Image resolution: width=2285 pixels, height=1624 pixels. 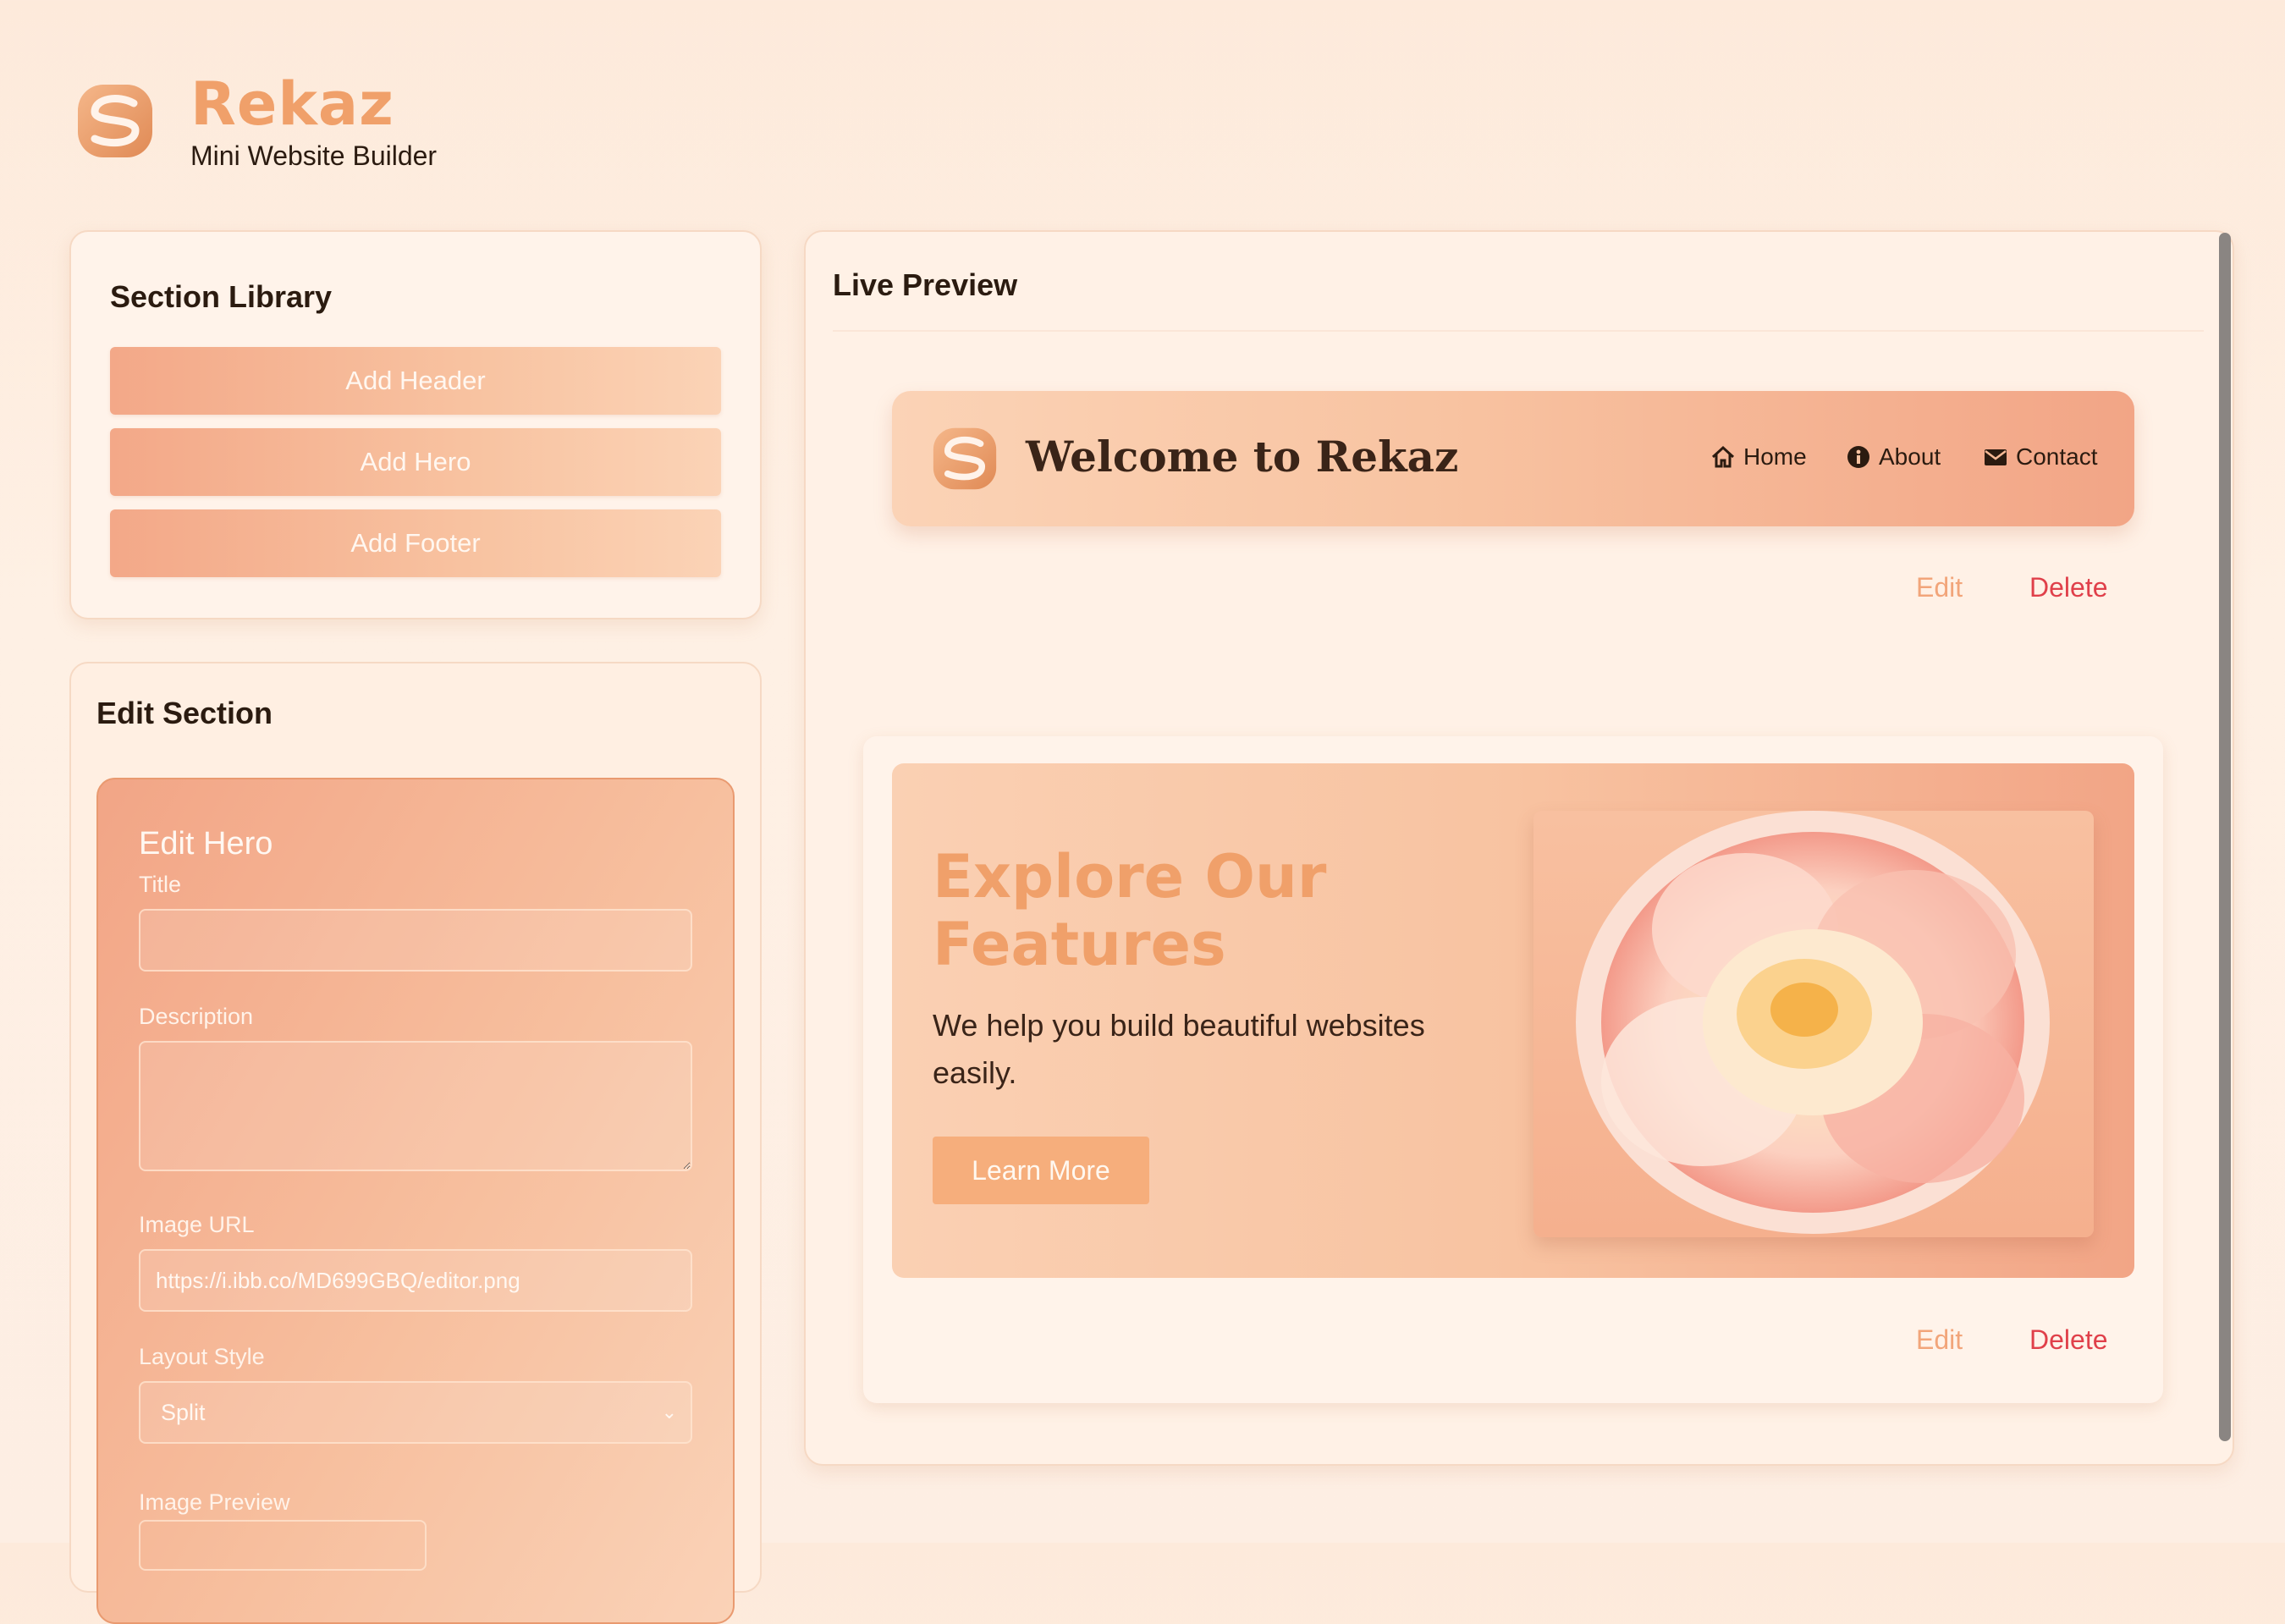 What do you see at coordinates (1518, 331) in the screenshot?
I see `divider` at bounding box center [1518, 331].